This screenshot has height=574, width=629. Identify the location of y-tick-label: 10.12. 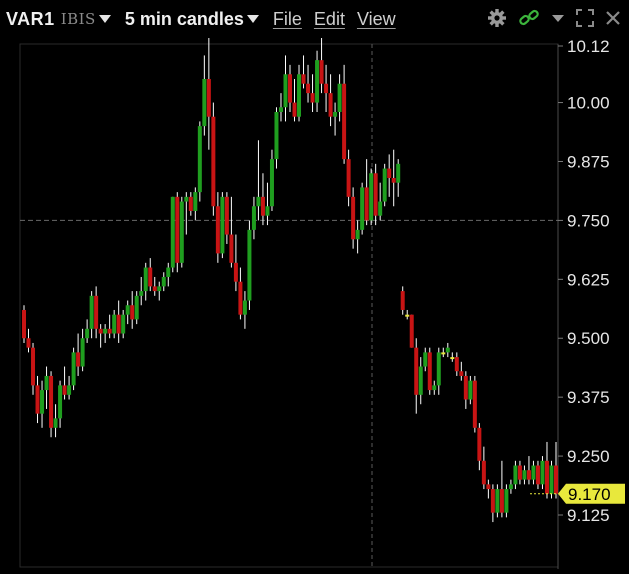
(588, 47).